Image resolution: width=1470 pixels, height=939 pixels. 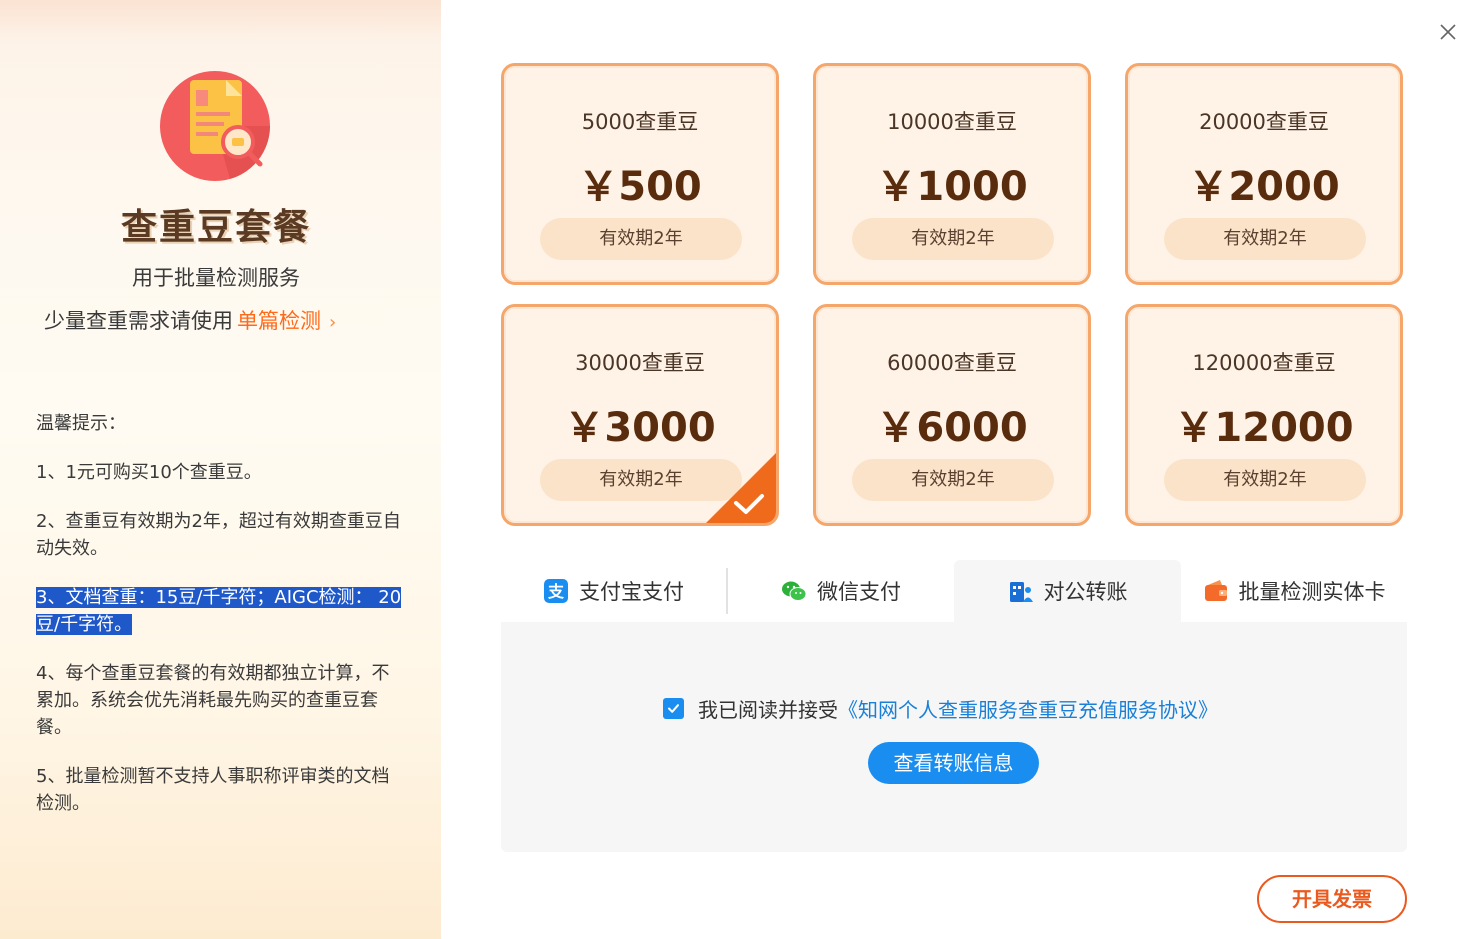 What do you see at coordinates (149, 472) in the screenshot?
I see `tip-item: 1、1元可购买10个查重豆。` at bounding box center [149, 472].